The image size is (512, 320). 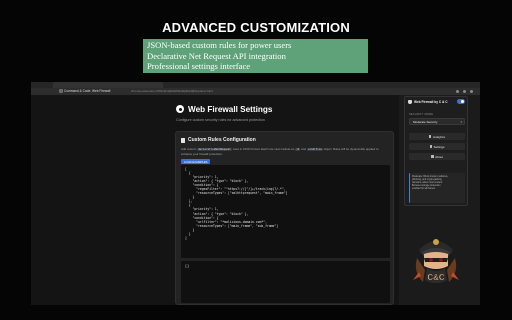 I want to click on feature-item: Declarative Net Request API integration, so click(x=216, y=55).